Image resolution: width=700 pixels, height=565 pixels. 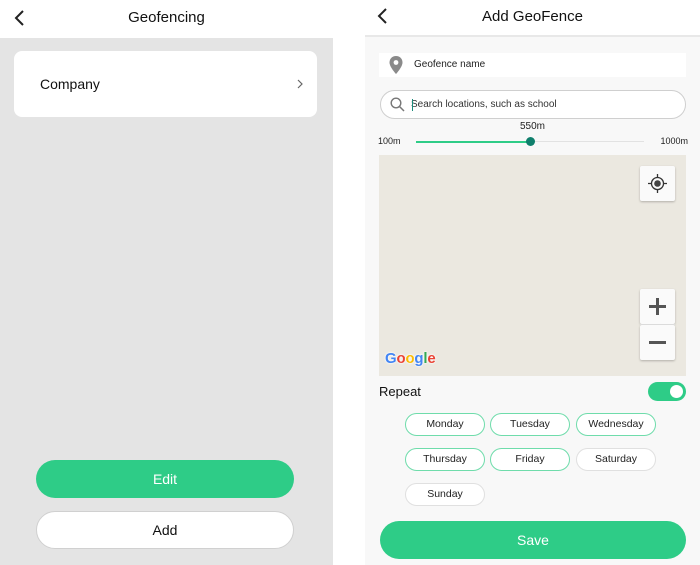 I want to click on day-thursday: Thursday, so click(x=445, y=459).